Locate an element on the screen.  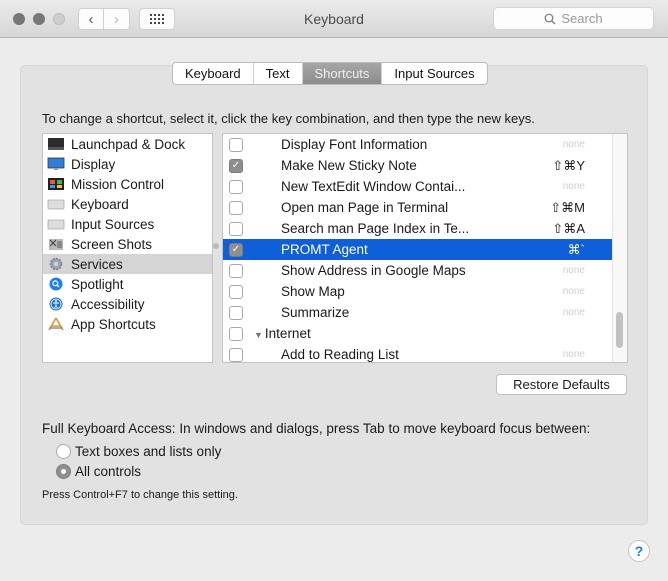
shortcut-row: Display Font Information none is located at coordinates (425, 144).